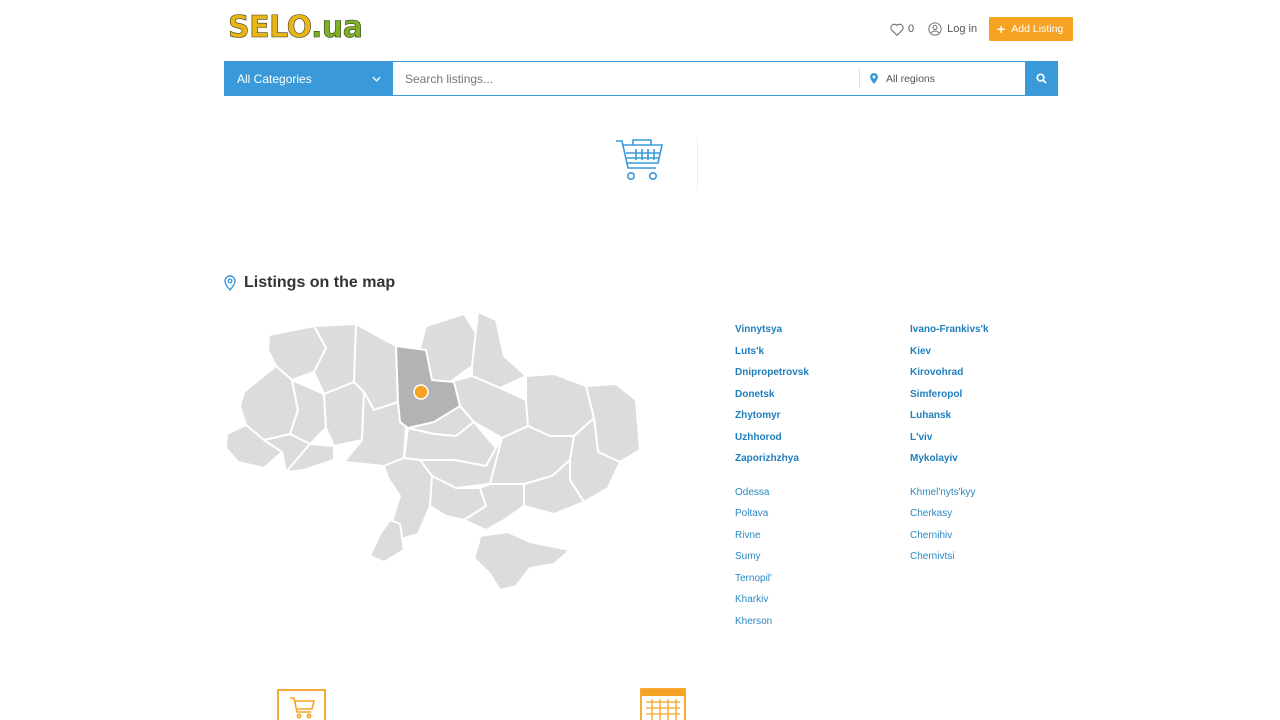 The image size is (1280, 720). What do you see at coordinates (1001, 29) in the screenshot?
I see `plus-icon: +` at bounding box center [1001, 29].